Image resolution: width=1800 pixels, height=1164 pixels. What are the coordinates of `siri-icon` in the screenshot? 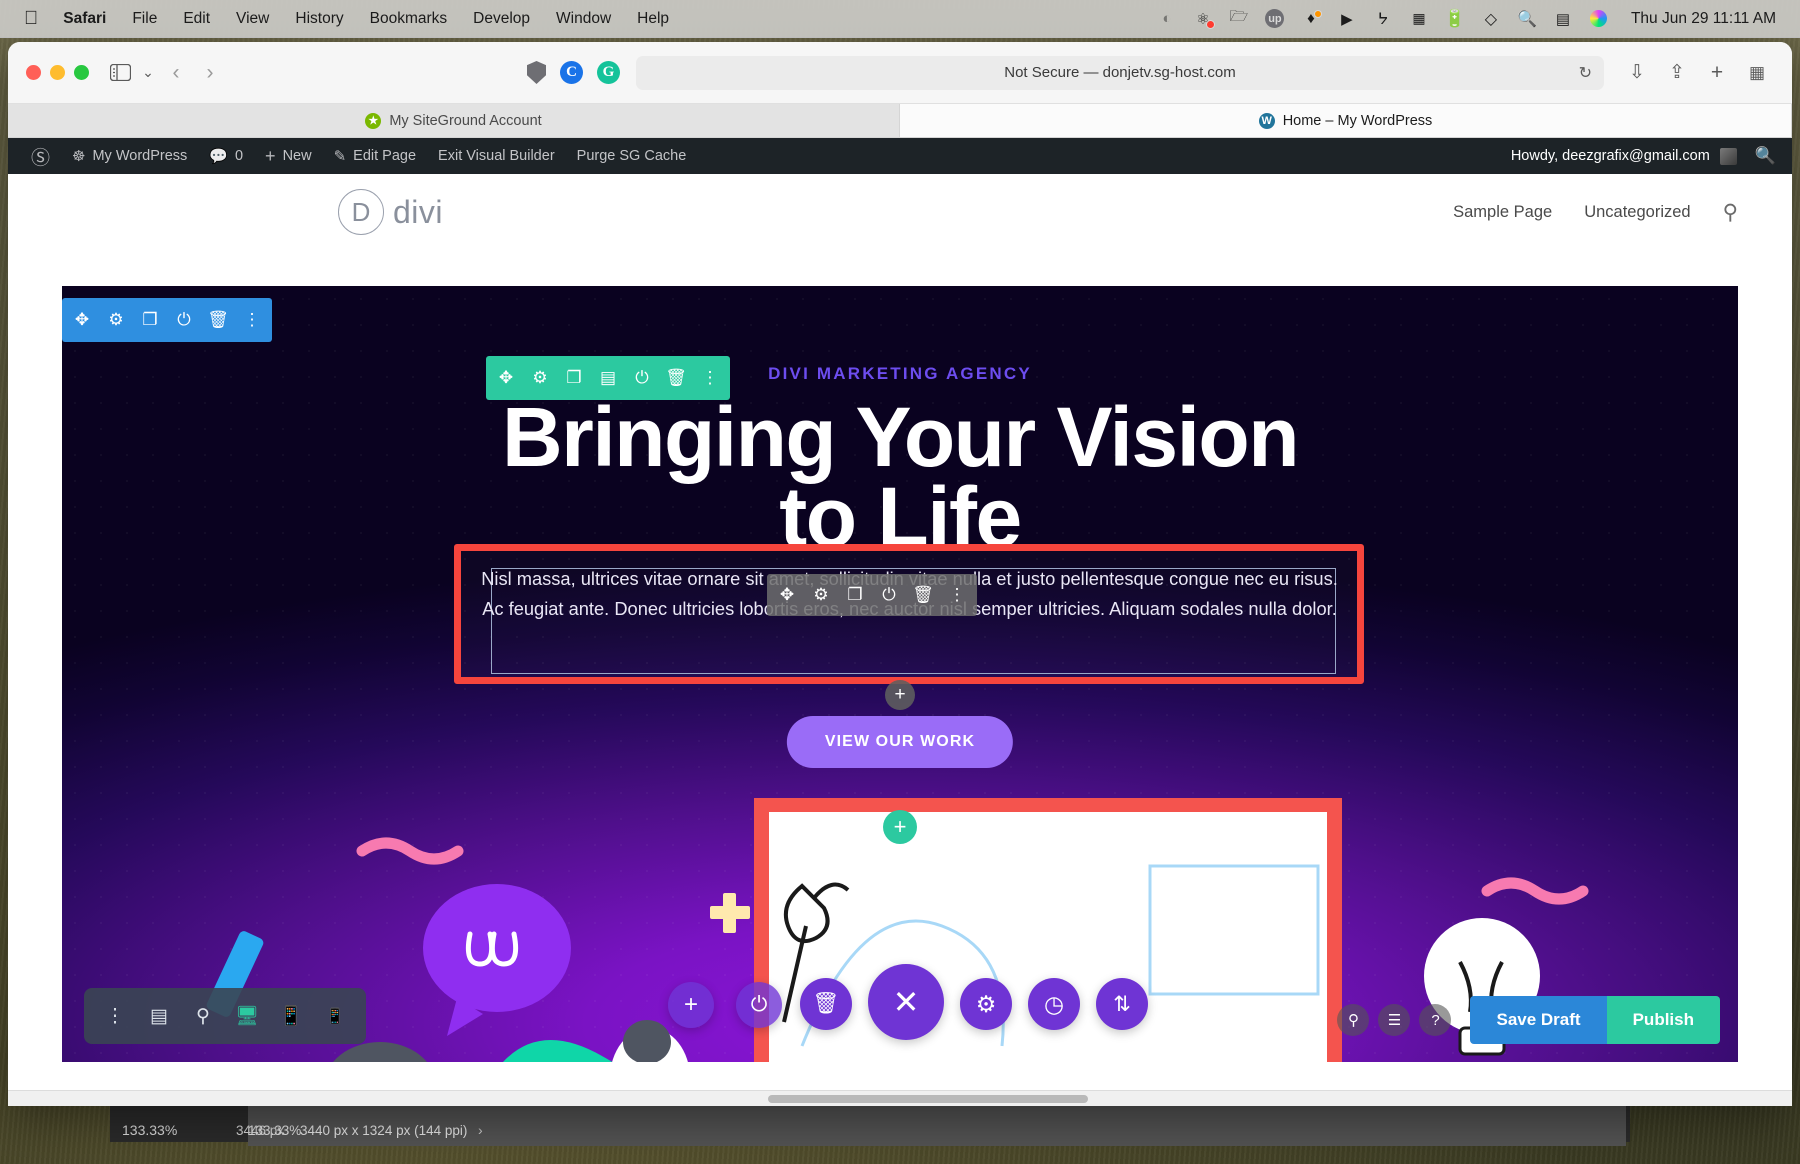 It's located at (1599, 19).